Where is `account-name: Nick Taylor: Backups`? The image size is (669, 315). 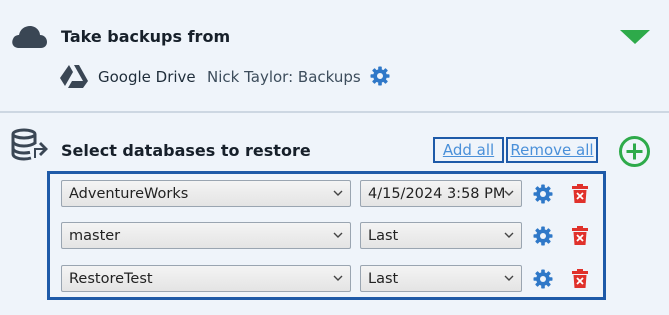
account-name: Nick Taylor: Backups is located at coordinates (284, 77).